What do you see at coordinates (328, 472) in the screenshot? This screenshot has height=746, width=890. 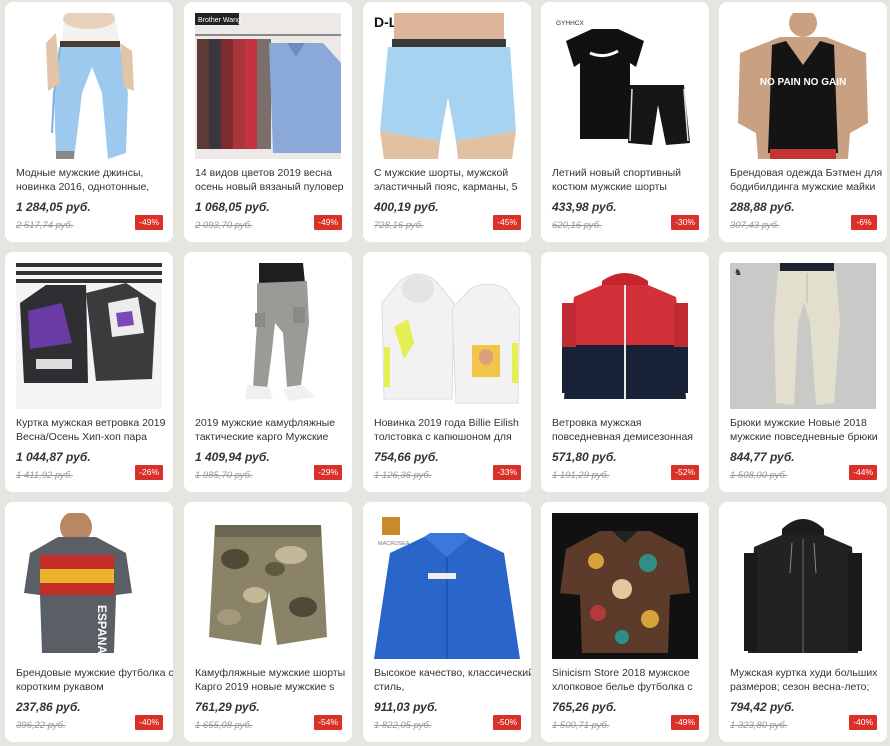 I see `discount-badge: -29%` at bounding box center [328, 472].